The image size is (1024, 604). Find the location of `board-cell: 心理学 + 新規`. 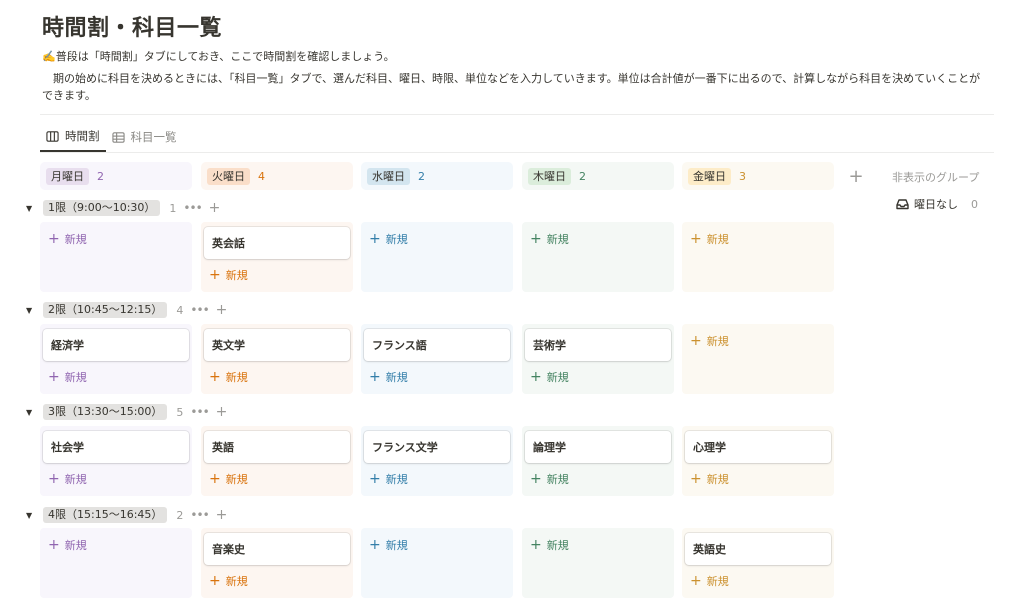

board-cell: 心理学 + 新規 is located at coordinates (758, 461).